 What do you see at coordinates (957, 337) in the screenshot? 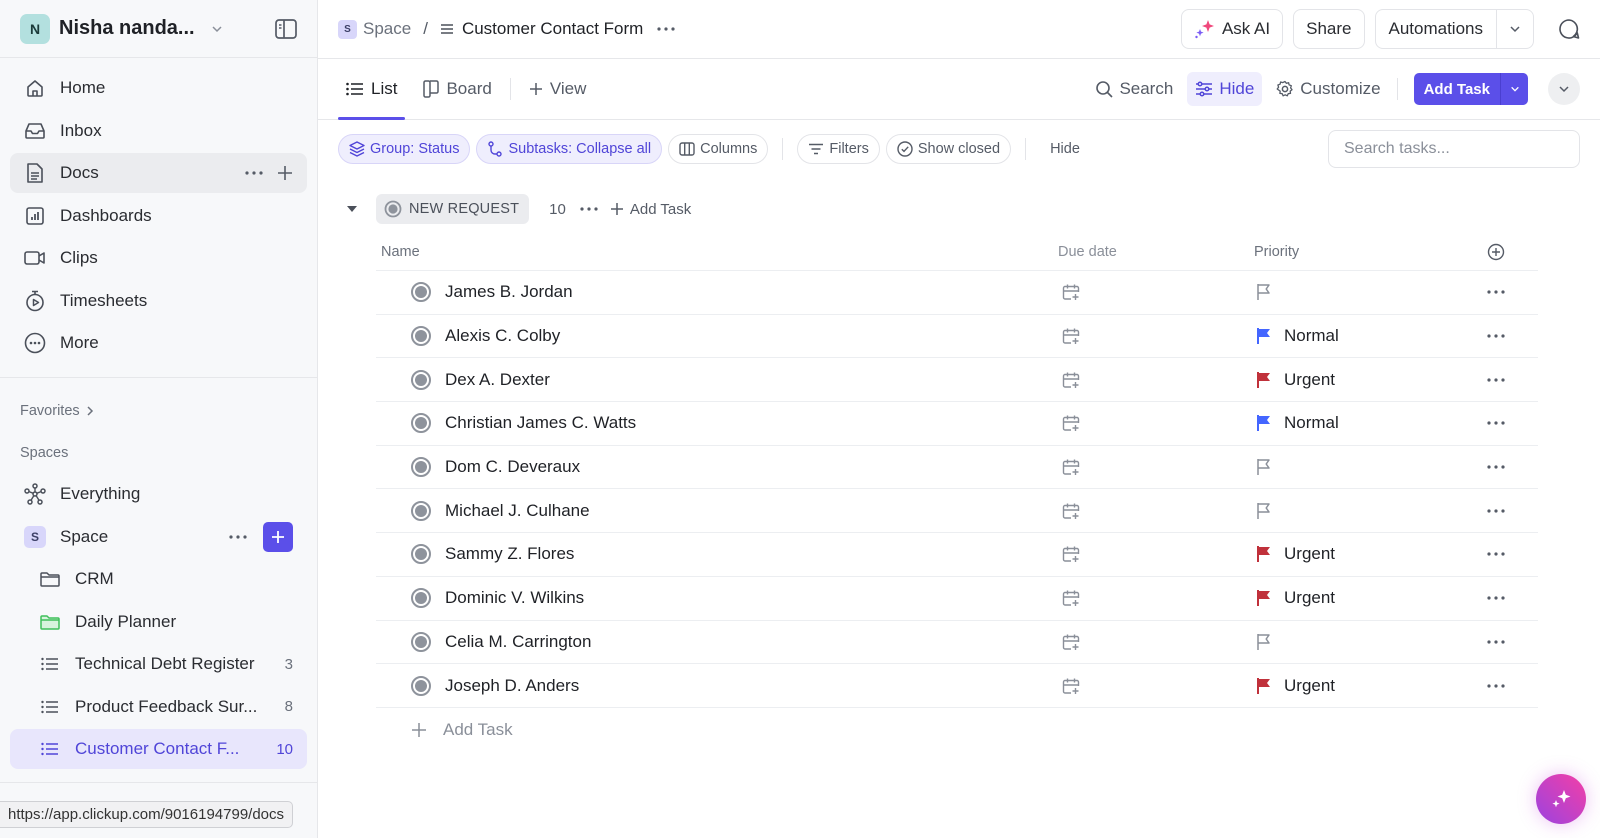
I see `table-row: Alexis C. Colby Normal` at bounding box center [957, 337].